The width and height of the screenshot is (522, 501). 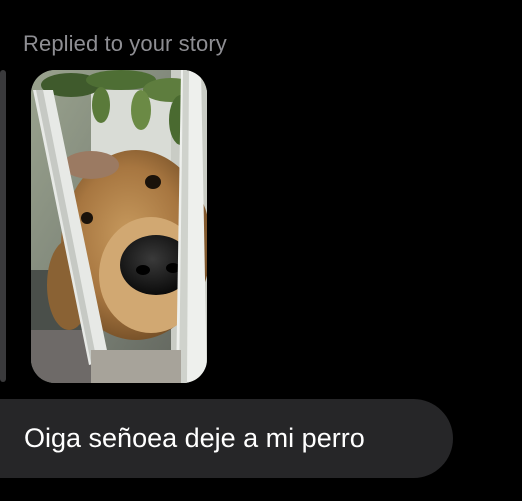 I want to click on message-text: Oiga señoea deje a mi perro, so click(x=194, y=438).